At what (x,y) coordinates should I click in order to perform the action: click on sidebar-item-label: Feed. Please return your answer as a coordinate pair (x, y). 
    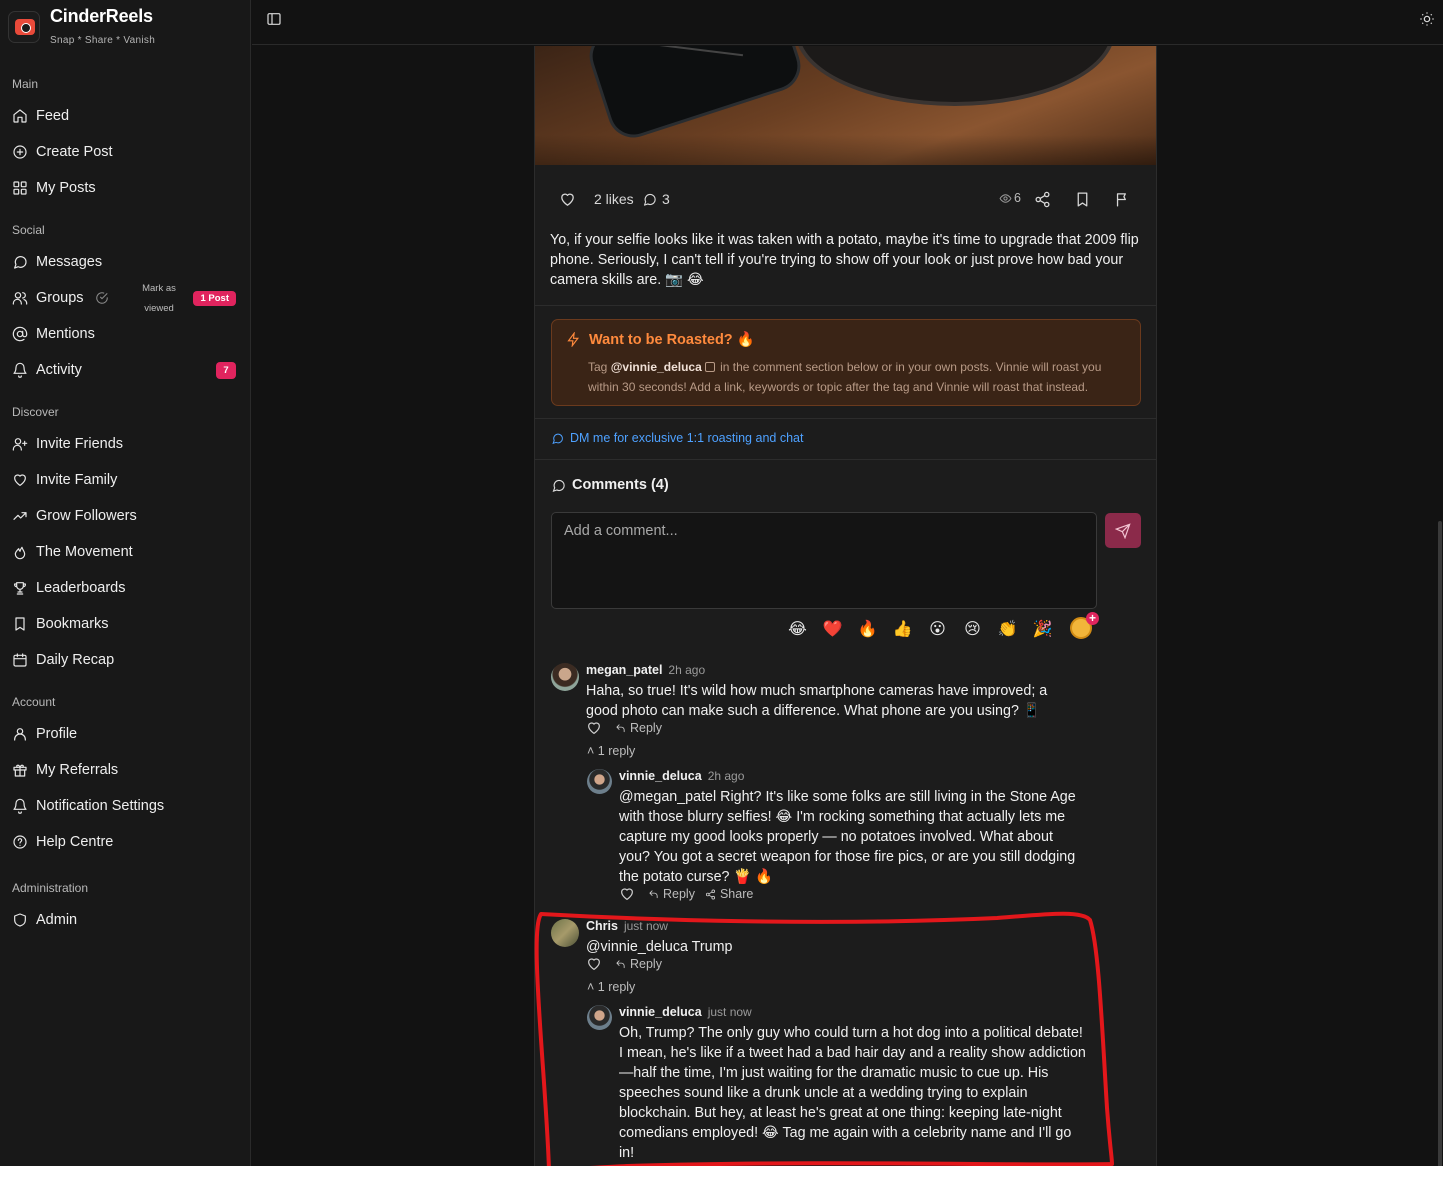
    Looking at the image, I should click on (53, 116).